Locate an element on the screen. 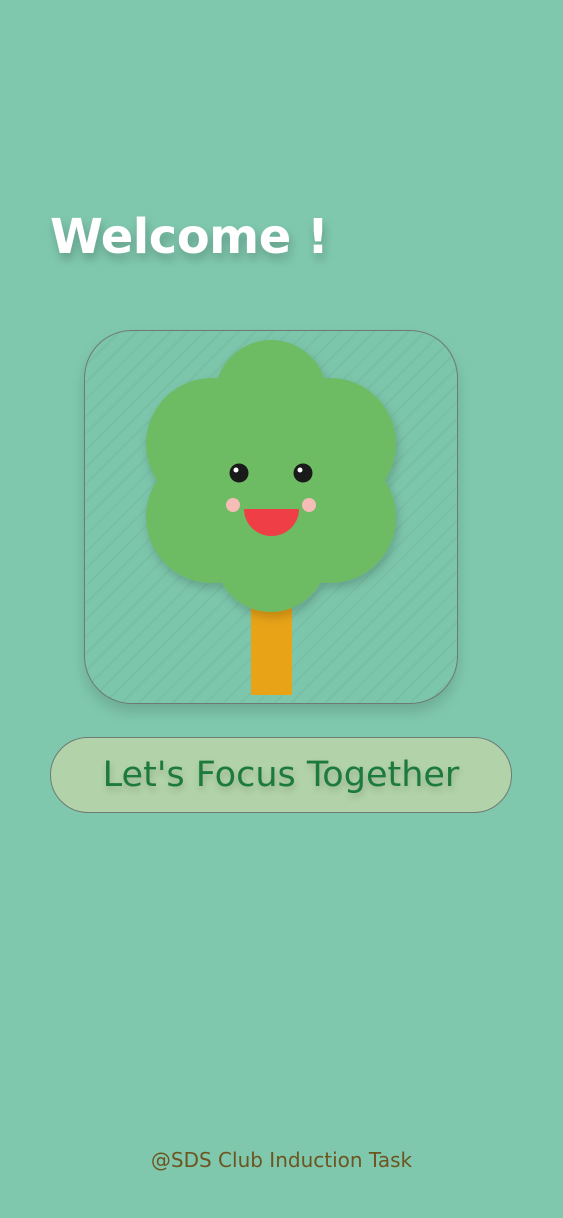  tree-foliage is located at coordinates (271, 476).